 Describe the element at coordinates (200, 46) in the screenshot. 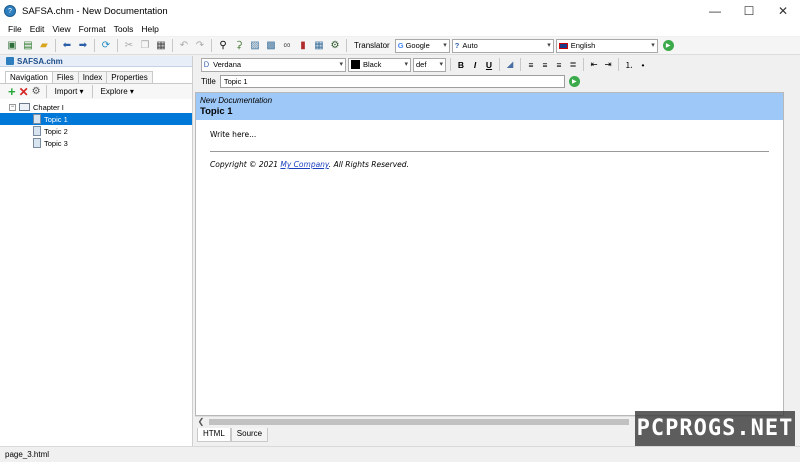

I see `redo-icon: ↷` at that location.